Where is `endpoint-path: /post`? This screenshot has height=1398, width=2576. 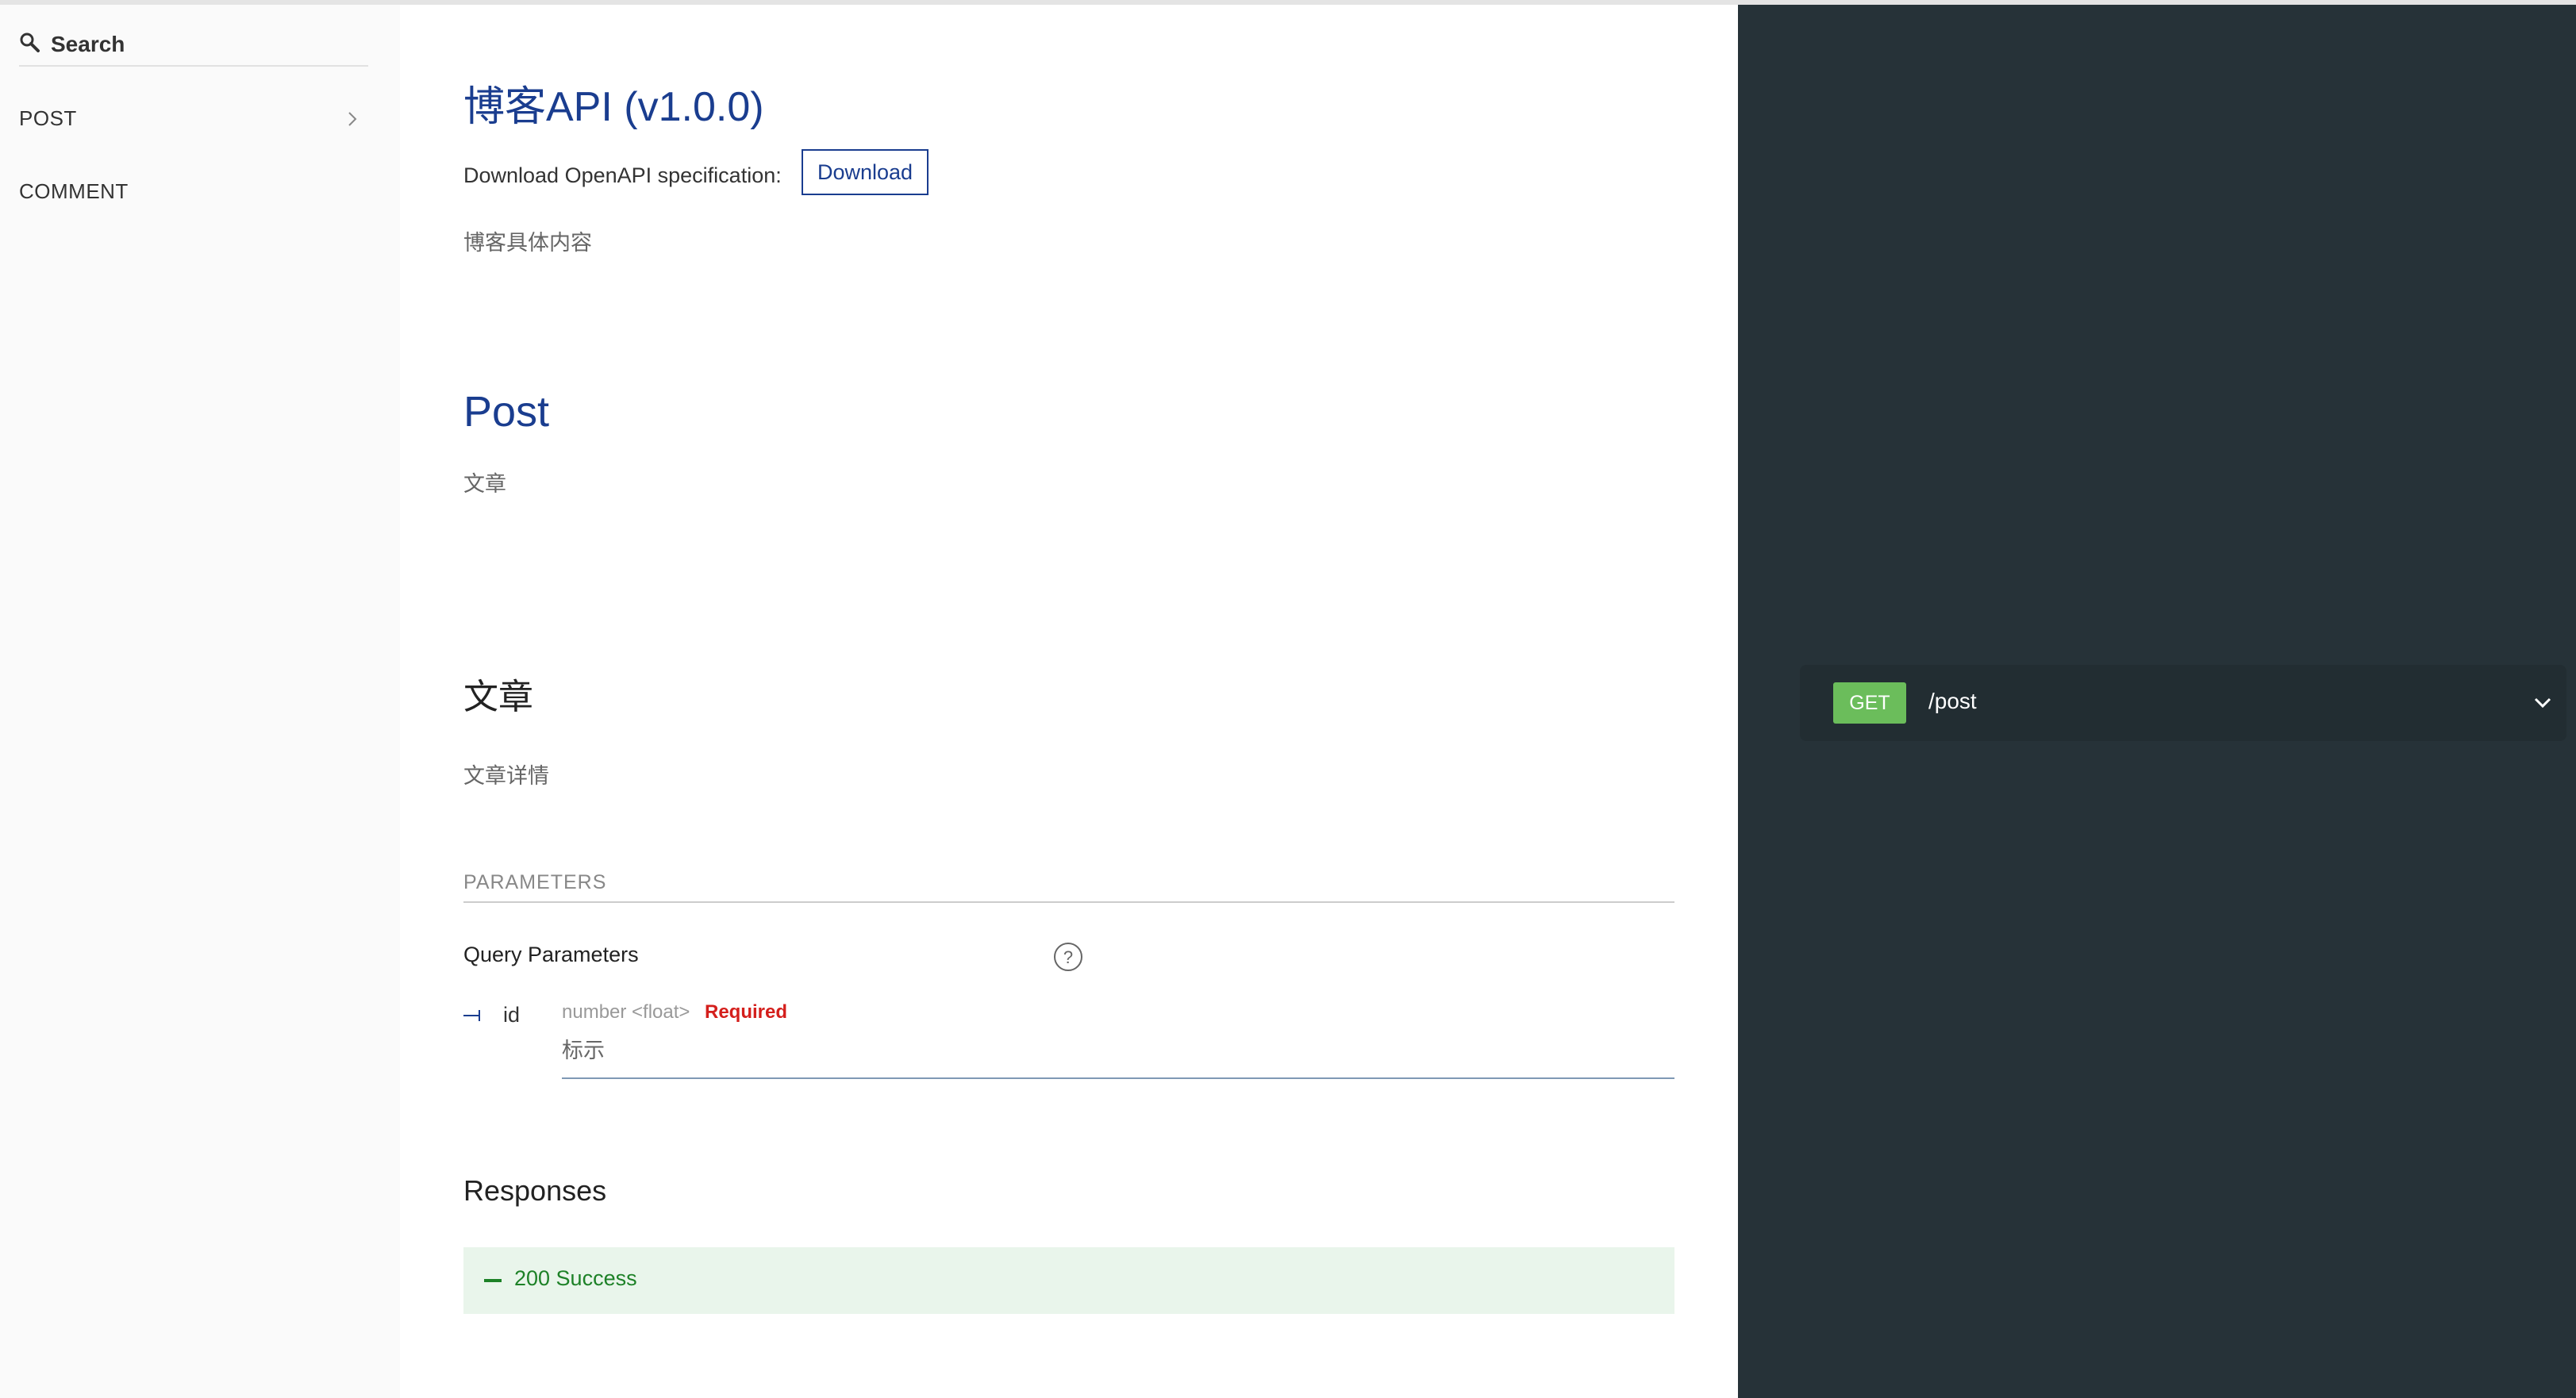
endpoint-path: /post is located at coordinates (1952, 701).